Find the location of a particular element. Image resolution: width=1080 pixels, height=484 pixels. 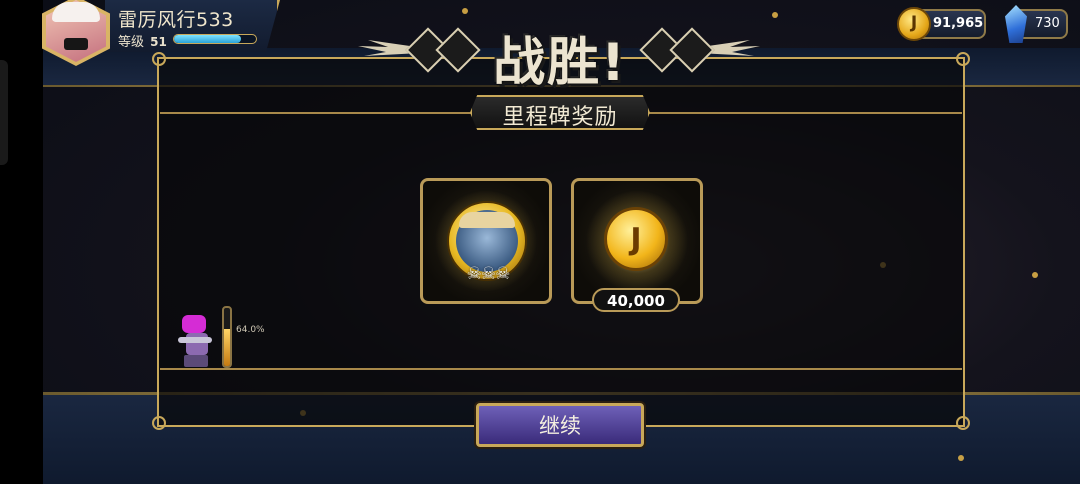

skull-rank-icon: ☠☠☠ is located at coordinates (488, 274).